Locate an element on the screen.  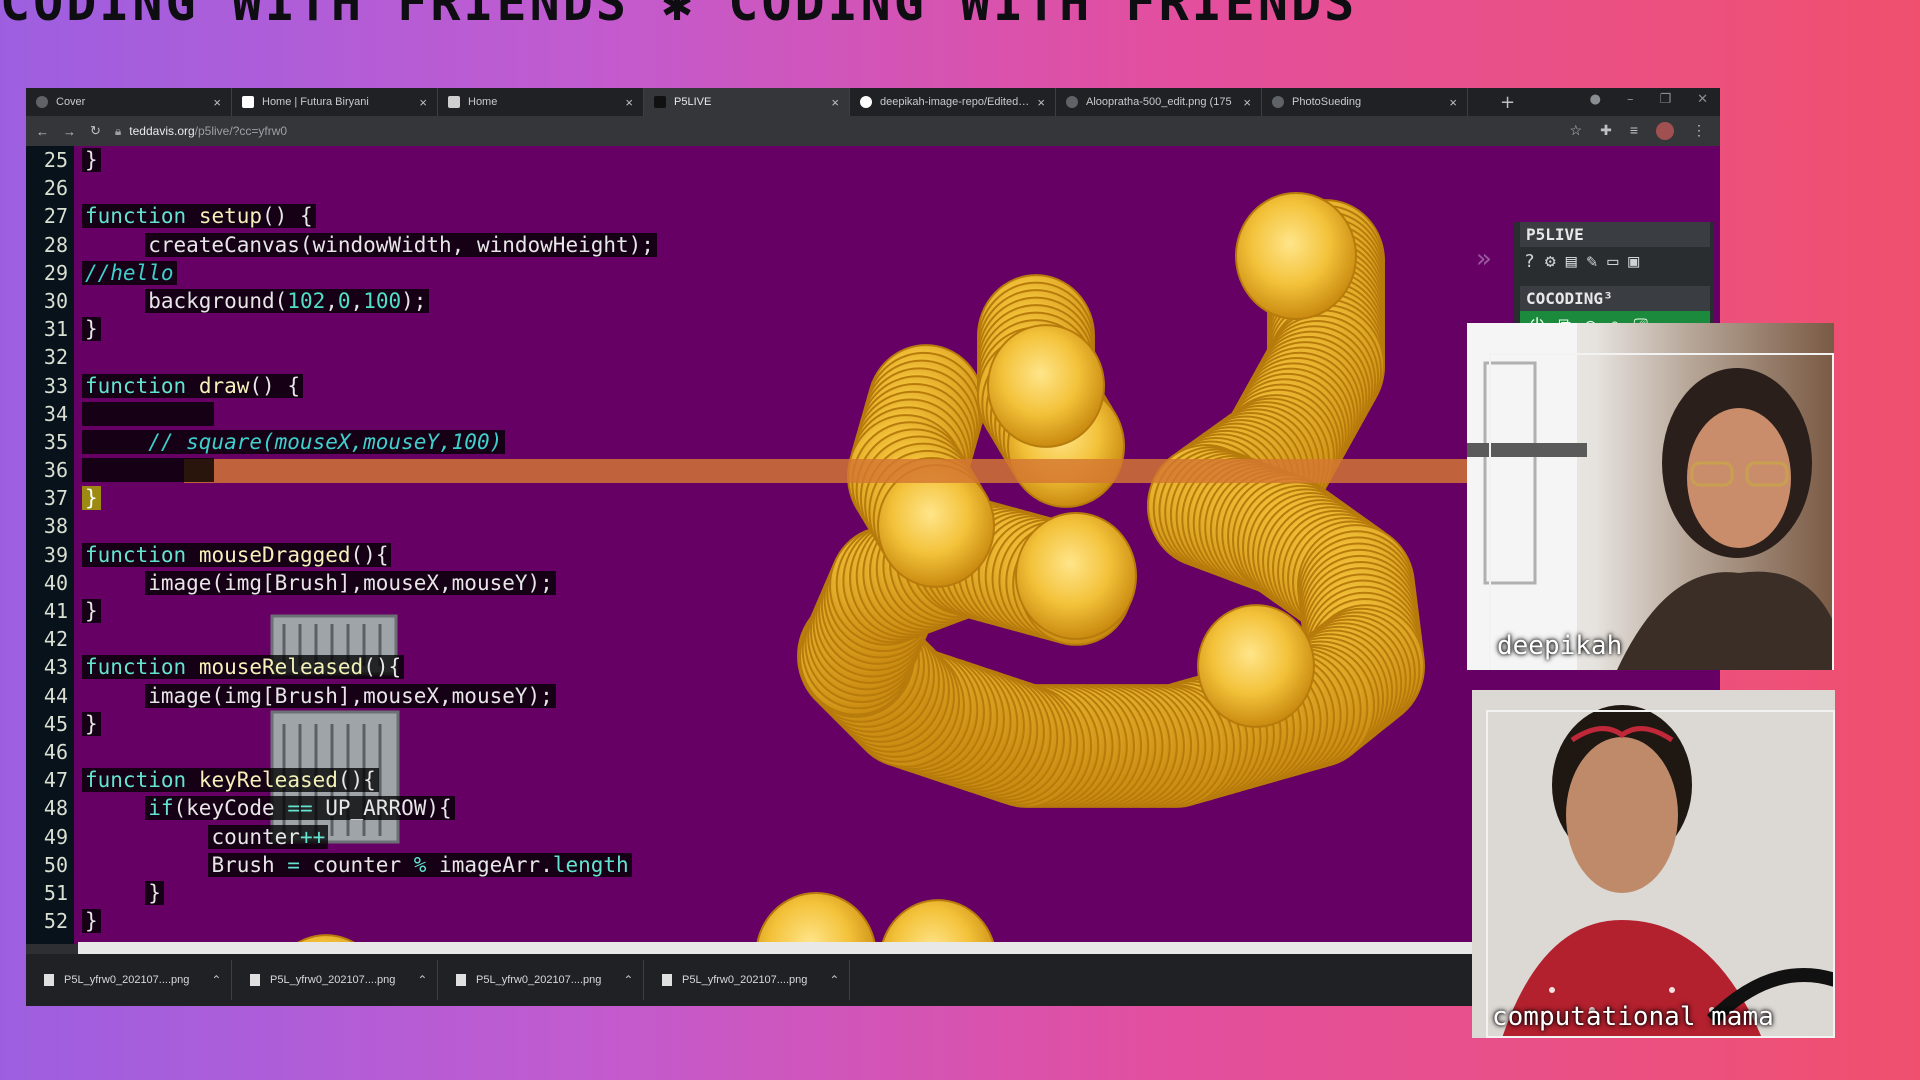
record-icon: ● is located at coordinates (1595, 99).